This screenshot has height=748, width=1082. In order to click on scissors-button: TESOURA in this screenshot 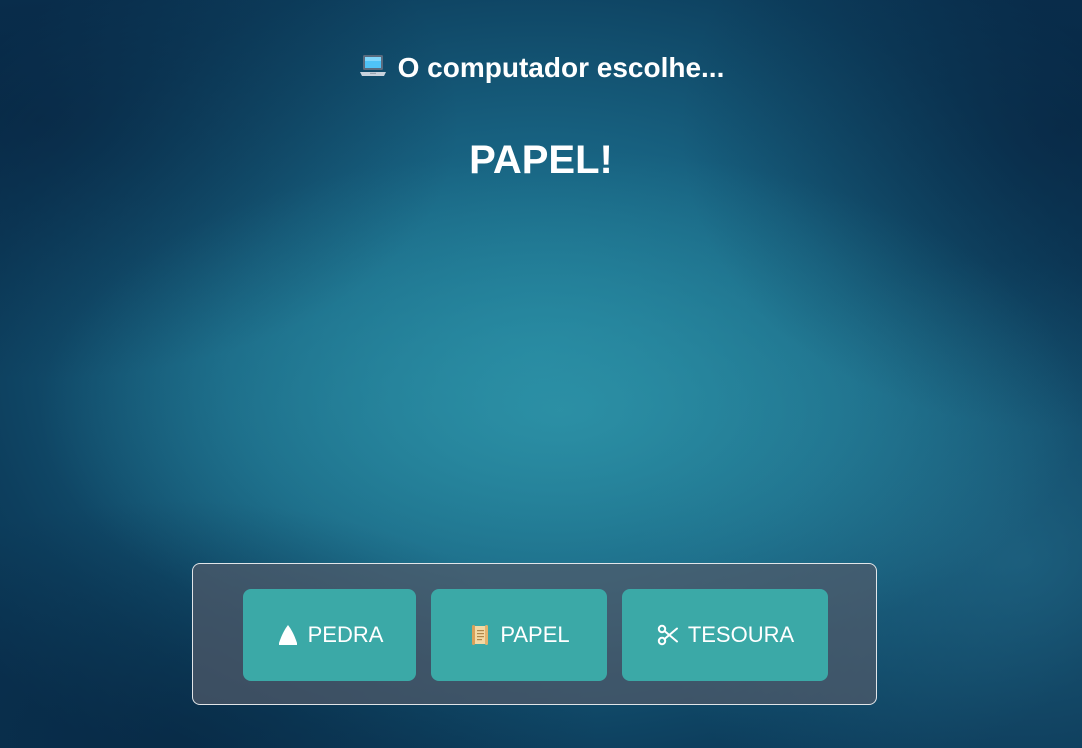, I will do `click(725, 635)`.